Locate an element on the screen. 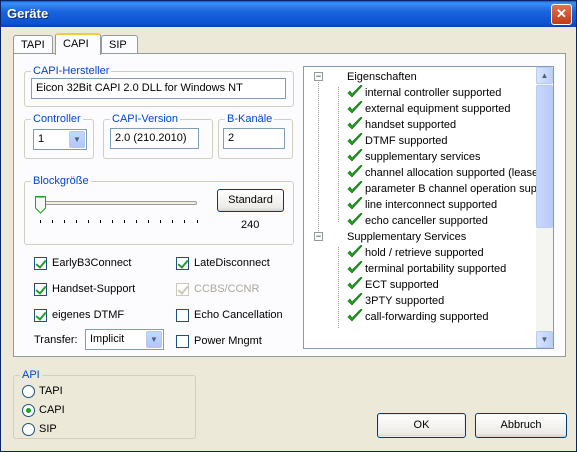 Image resolution: width=577 pixels, height=452 pixels. tree-item-label: internal controller supported is located at coordinates (433, 93).